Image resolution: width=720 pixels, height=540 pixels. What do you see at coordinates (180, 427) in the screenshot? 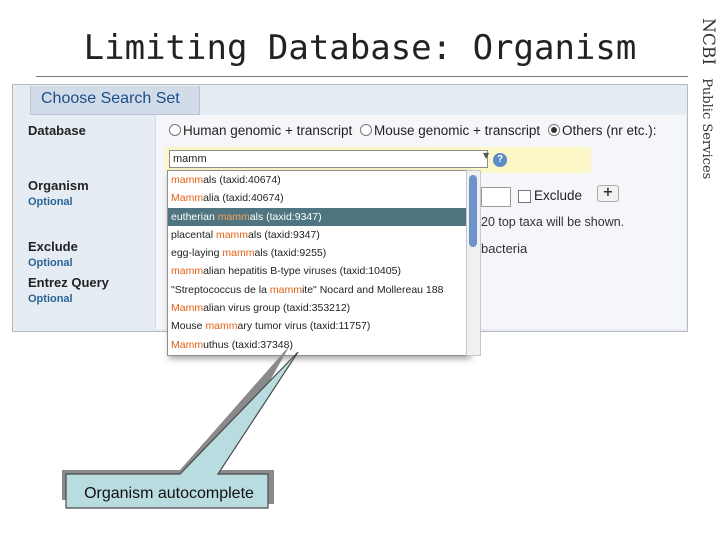
I see `callout-graphic` at bounding box center [180, 427].